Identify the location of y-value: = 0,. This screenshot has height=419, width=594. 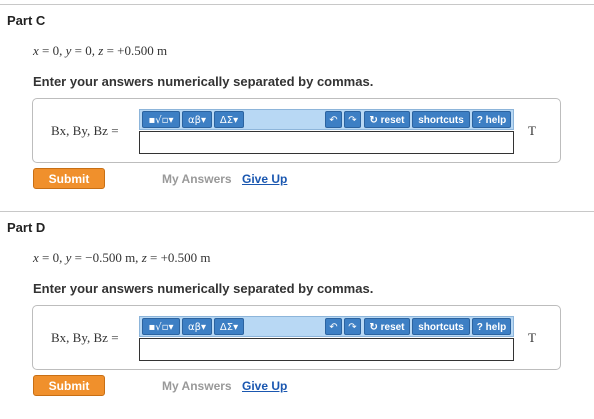
(85, 50).